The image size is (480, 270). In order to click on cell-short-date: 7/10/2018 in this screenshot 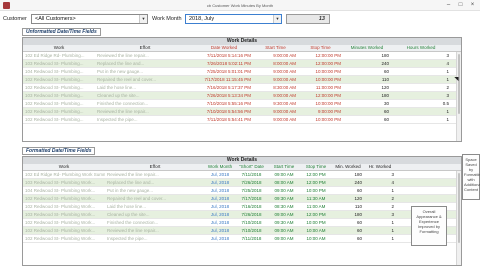, I will do `click(251, 230)`.